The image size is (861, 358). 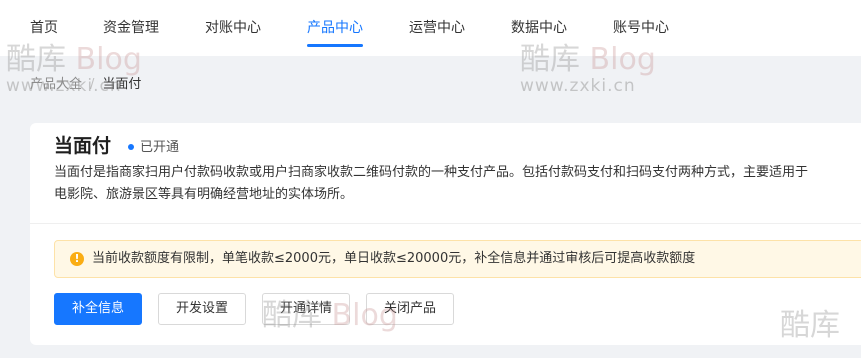 What do you see at coordinates (56, 84) in the screenshot?
I see `breadcrumb-parent: 产品大全` at bounding box center [56, 84].